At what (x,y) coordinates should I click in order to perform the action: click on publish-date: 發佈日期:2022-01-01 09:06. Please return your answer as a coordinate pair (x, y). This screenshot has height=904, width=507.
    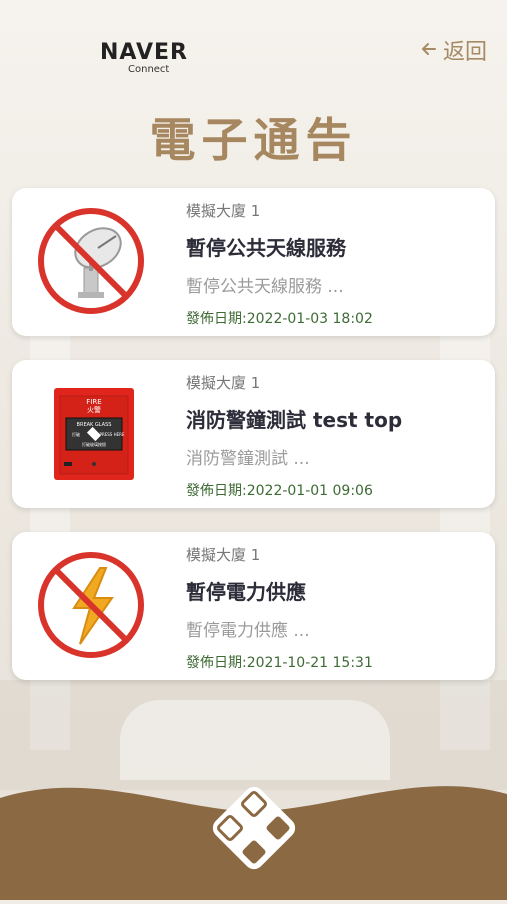
    Looking at the image, I should click on (279, 491).